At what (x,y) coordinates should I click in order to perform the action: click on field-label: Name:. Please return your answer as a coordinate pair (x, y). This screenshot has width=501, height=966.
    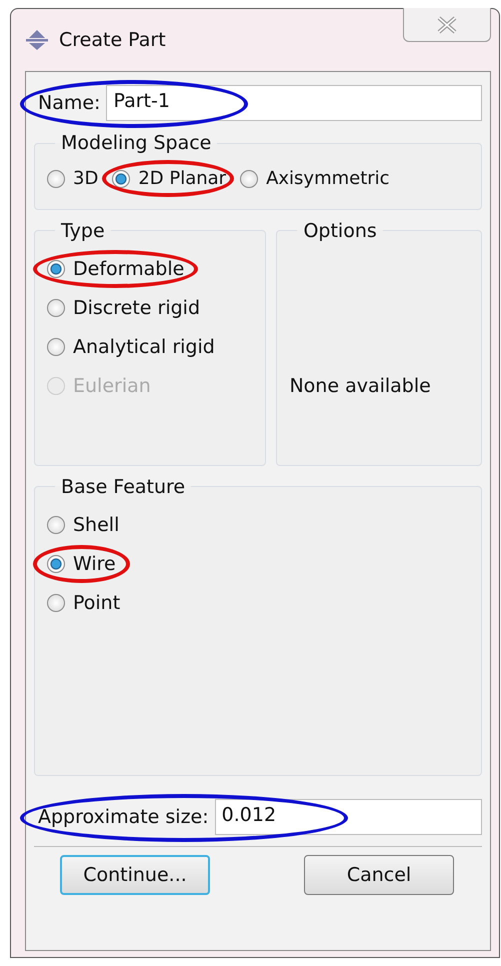
    Looking at the image, I should click on (68, 103).